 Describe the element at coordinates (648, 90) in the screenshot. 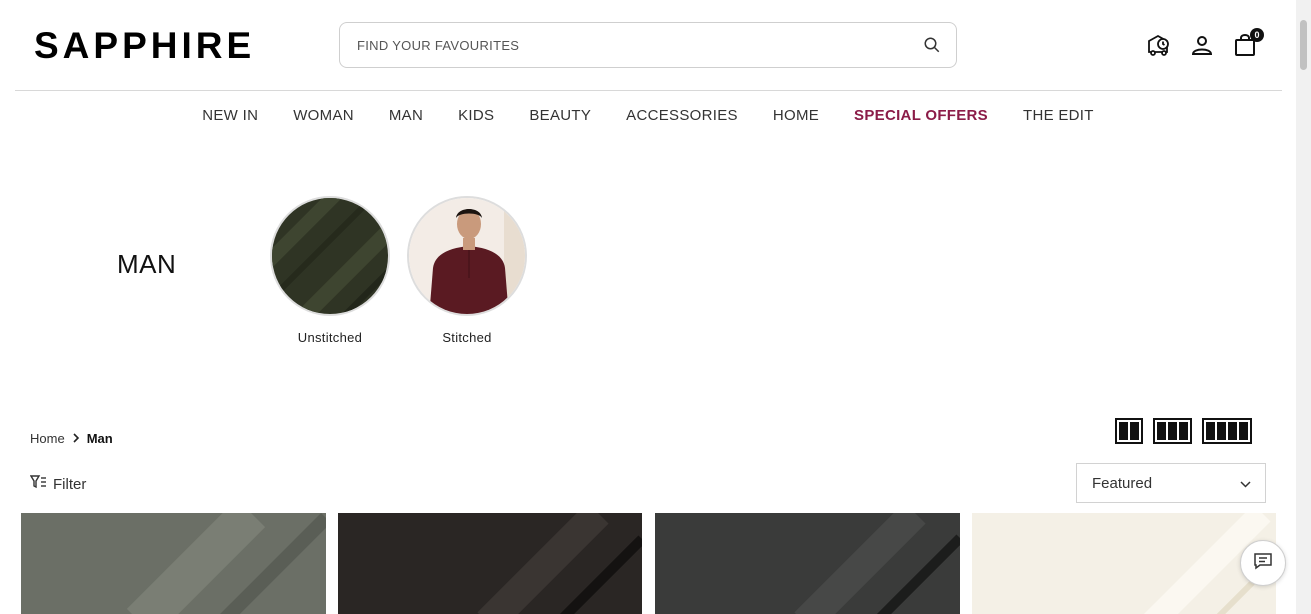

I see `header-divider` at that location.